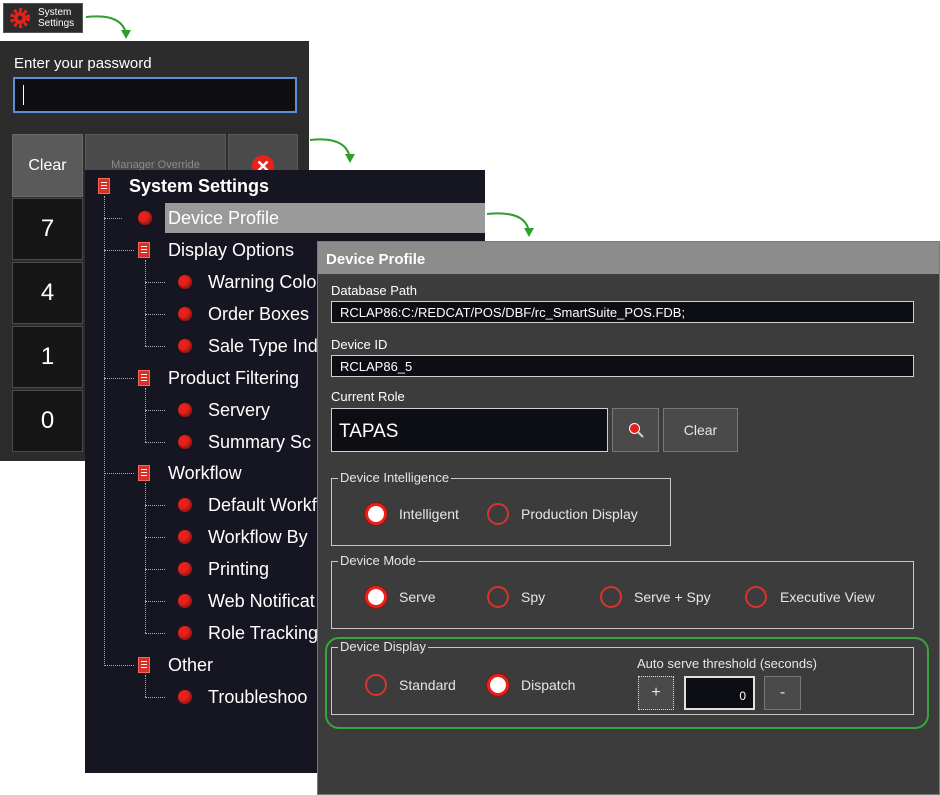 The image size is (940, 795). What do you see at coordinates (47, 165) in the screenshot?
I see `clear-key: Clear` at bounding box center [47, 165].